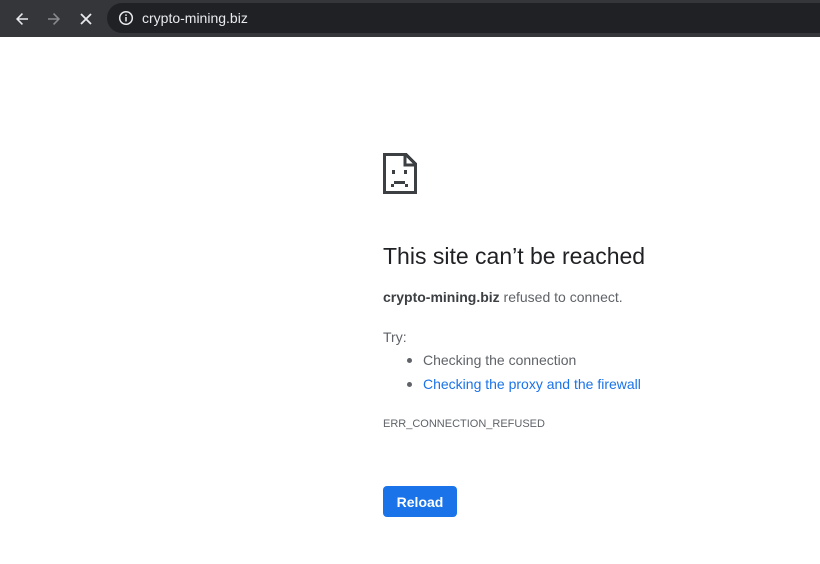 The width and height of the screenshot is (820, 564). Describe the element at coordinates (400, 173) in the screenshot. I see `sad-page-icon` at that location.